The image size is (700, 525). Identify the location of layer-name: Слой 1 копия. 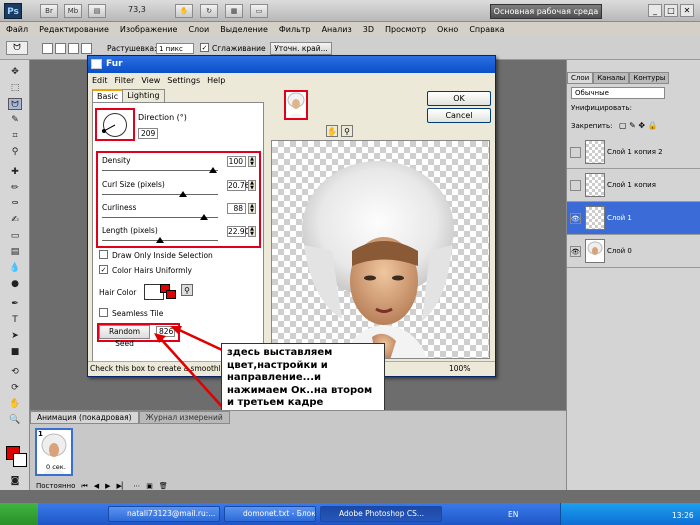
(631, 185).